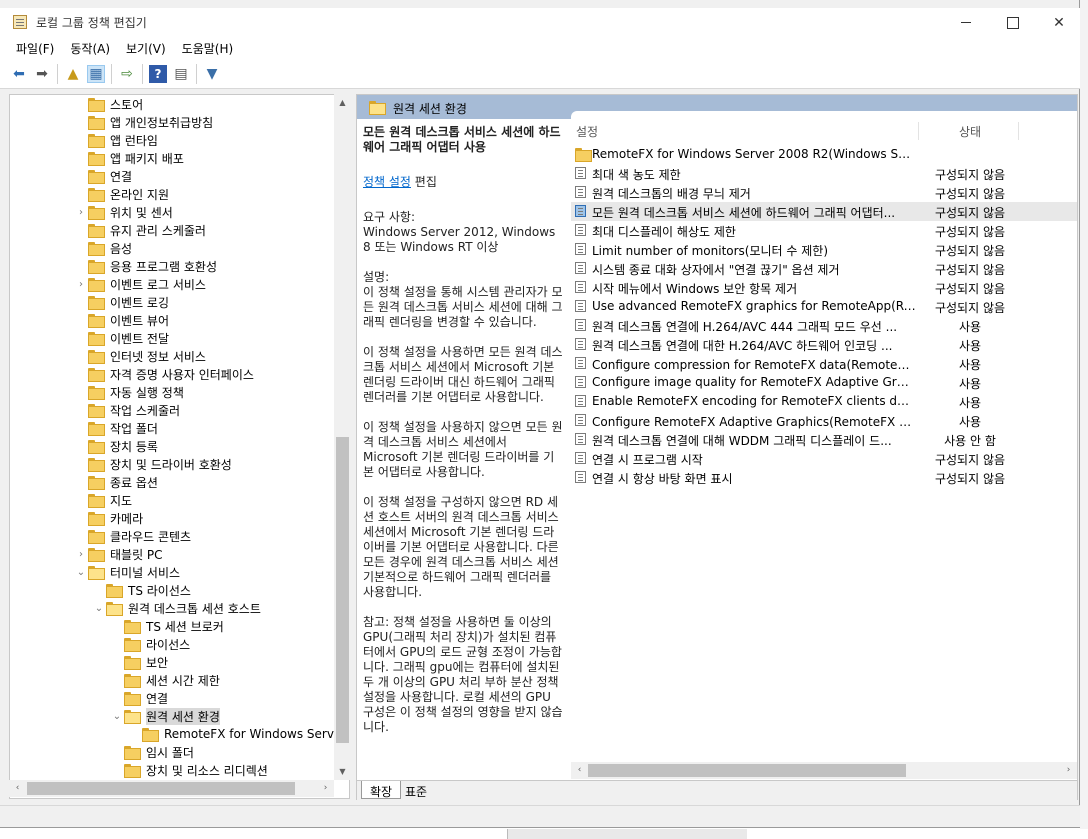 The width and height of the screenshot is (1088, 839). I want to click on tree-item-label: 앱 패키지 배포, so click(147, 158).